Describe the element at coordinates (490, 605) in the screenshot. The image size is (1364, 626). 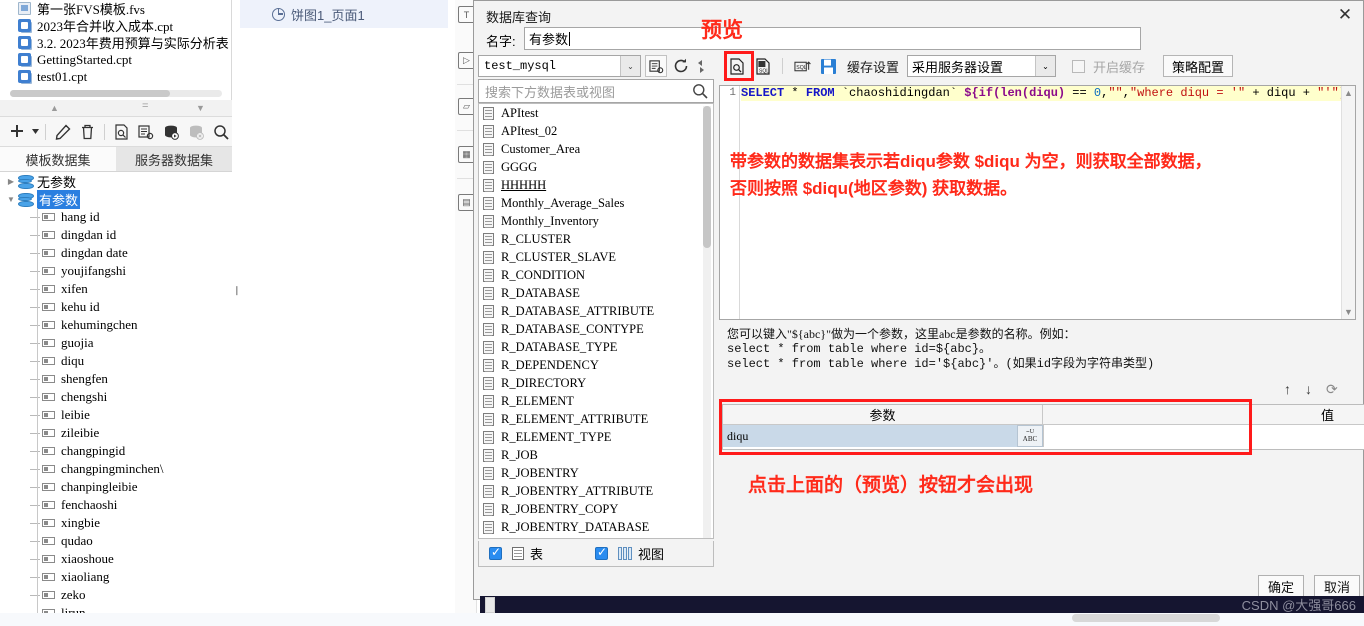
I see `bottom-grip` at that location.